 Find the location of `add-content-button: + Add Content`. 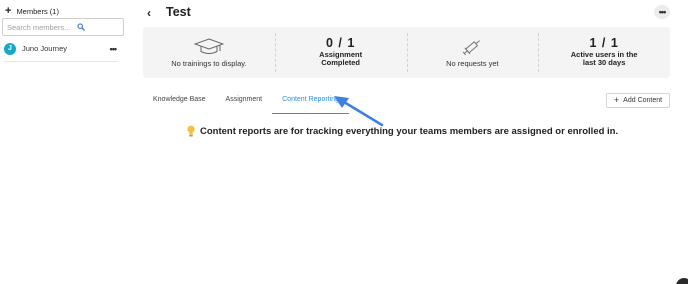

add-content-button: + Add Content is located at coordinates (638, 100).